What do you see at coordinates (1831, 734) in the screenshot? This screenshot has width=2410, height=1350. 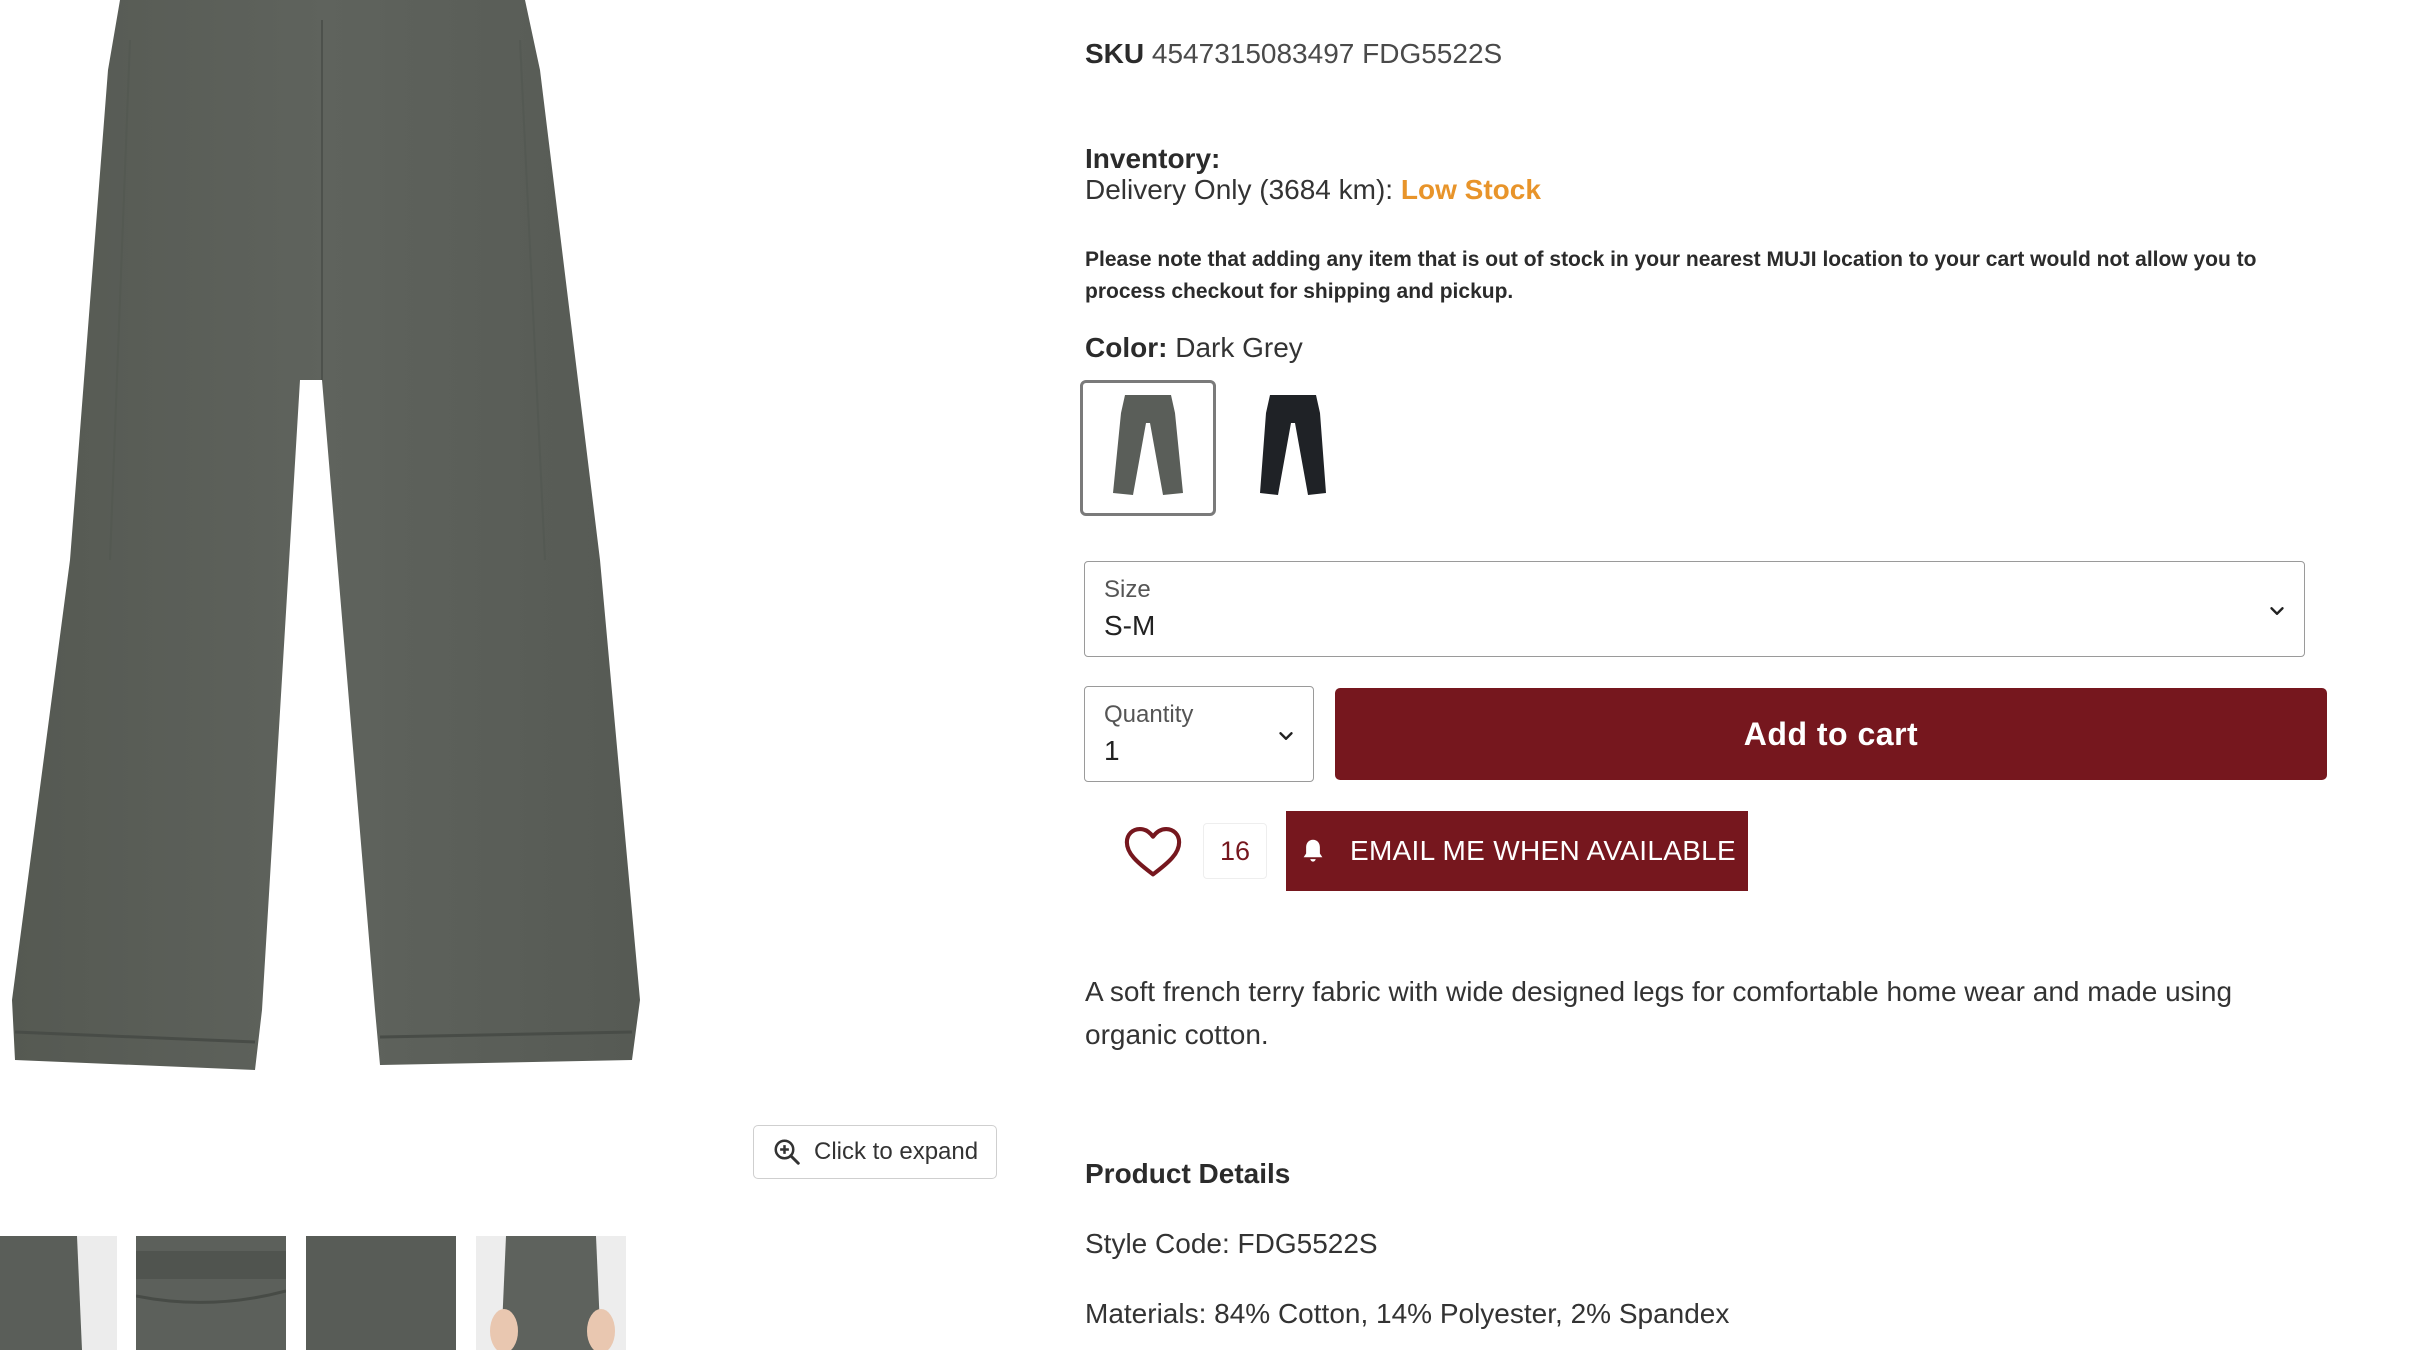 I see `add-to-cart-button: Add to cart` at bounding box center [1831, 734].